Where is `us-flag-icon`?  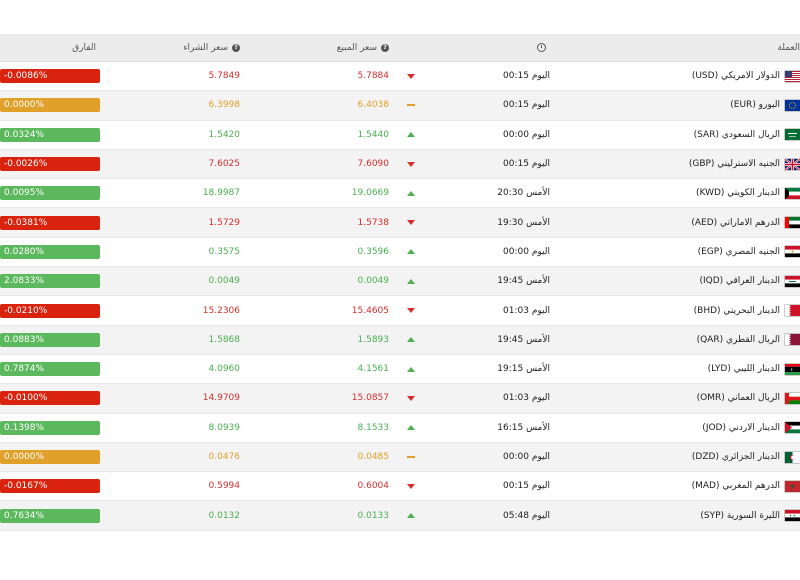 us-flag-icon is located at coordinates (792, 76).